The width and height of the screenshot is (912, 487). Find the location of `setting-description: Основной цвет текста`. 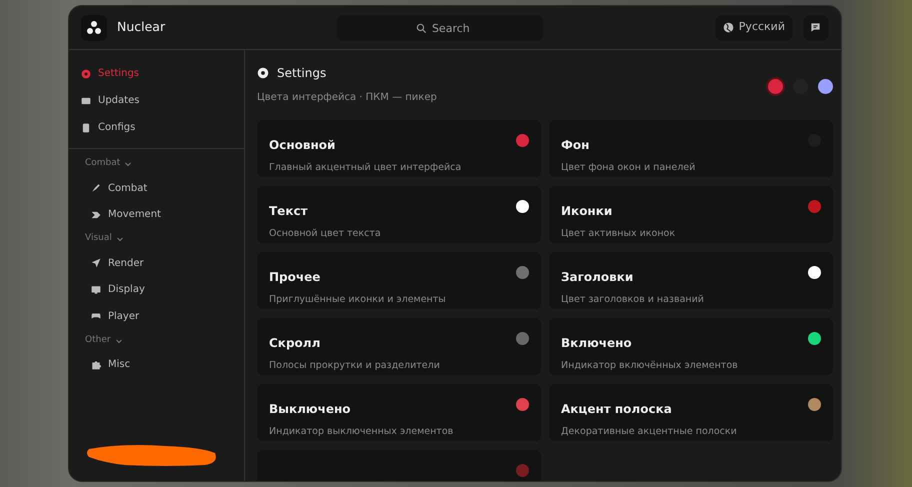

setting-description: Основной цвет текста is located at coordinates (325, 234).